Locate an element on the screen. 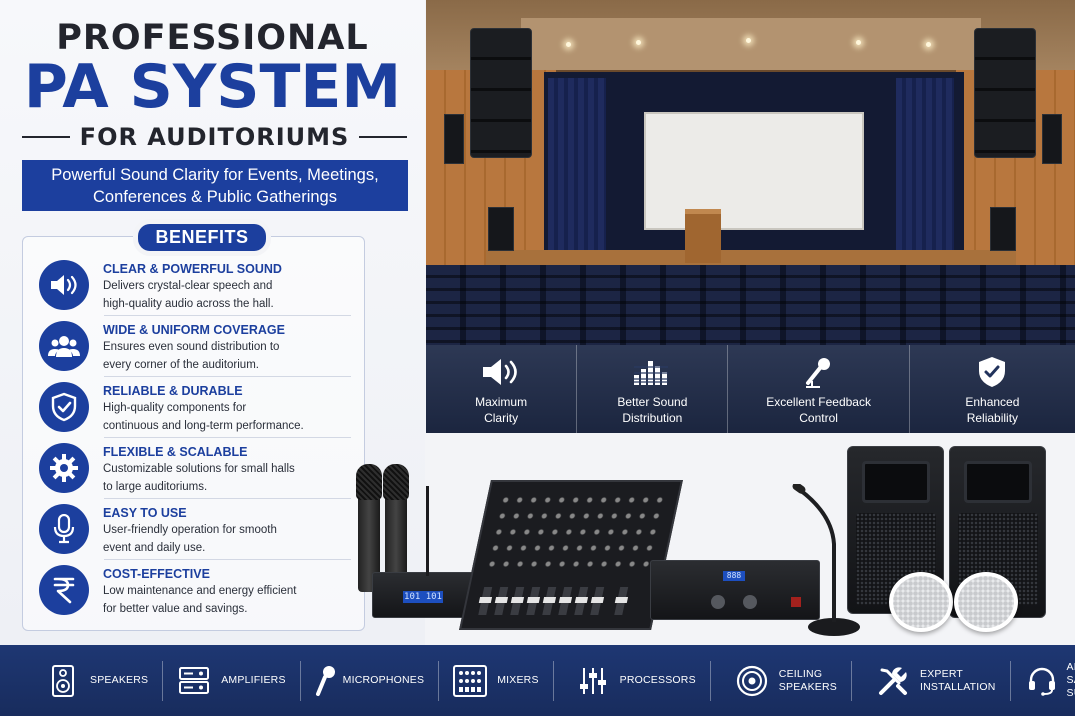 This screenshot has height=716, width=1075. divider-left is located at coordinates (46, 137).